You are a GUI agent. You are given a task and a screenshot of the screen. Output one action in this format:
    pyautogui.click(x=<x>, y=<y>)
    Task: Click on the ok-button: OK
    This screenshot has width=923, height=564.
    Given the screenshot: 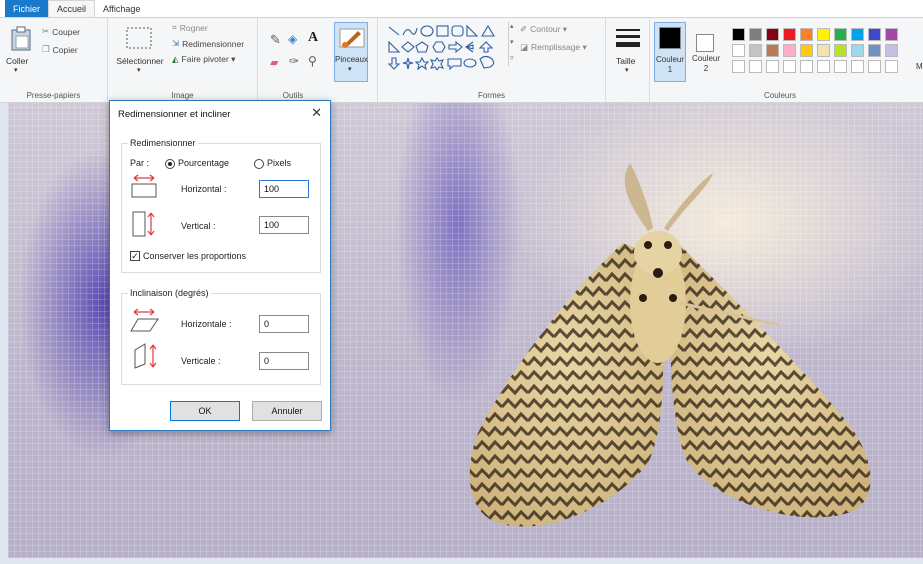 What is the action you would take?
    pyautogui.click(x=205, y=411)
    